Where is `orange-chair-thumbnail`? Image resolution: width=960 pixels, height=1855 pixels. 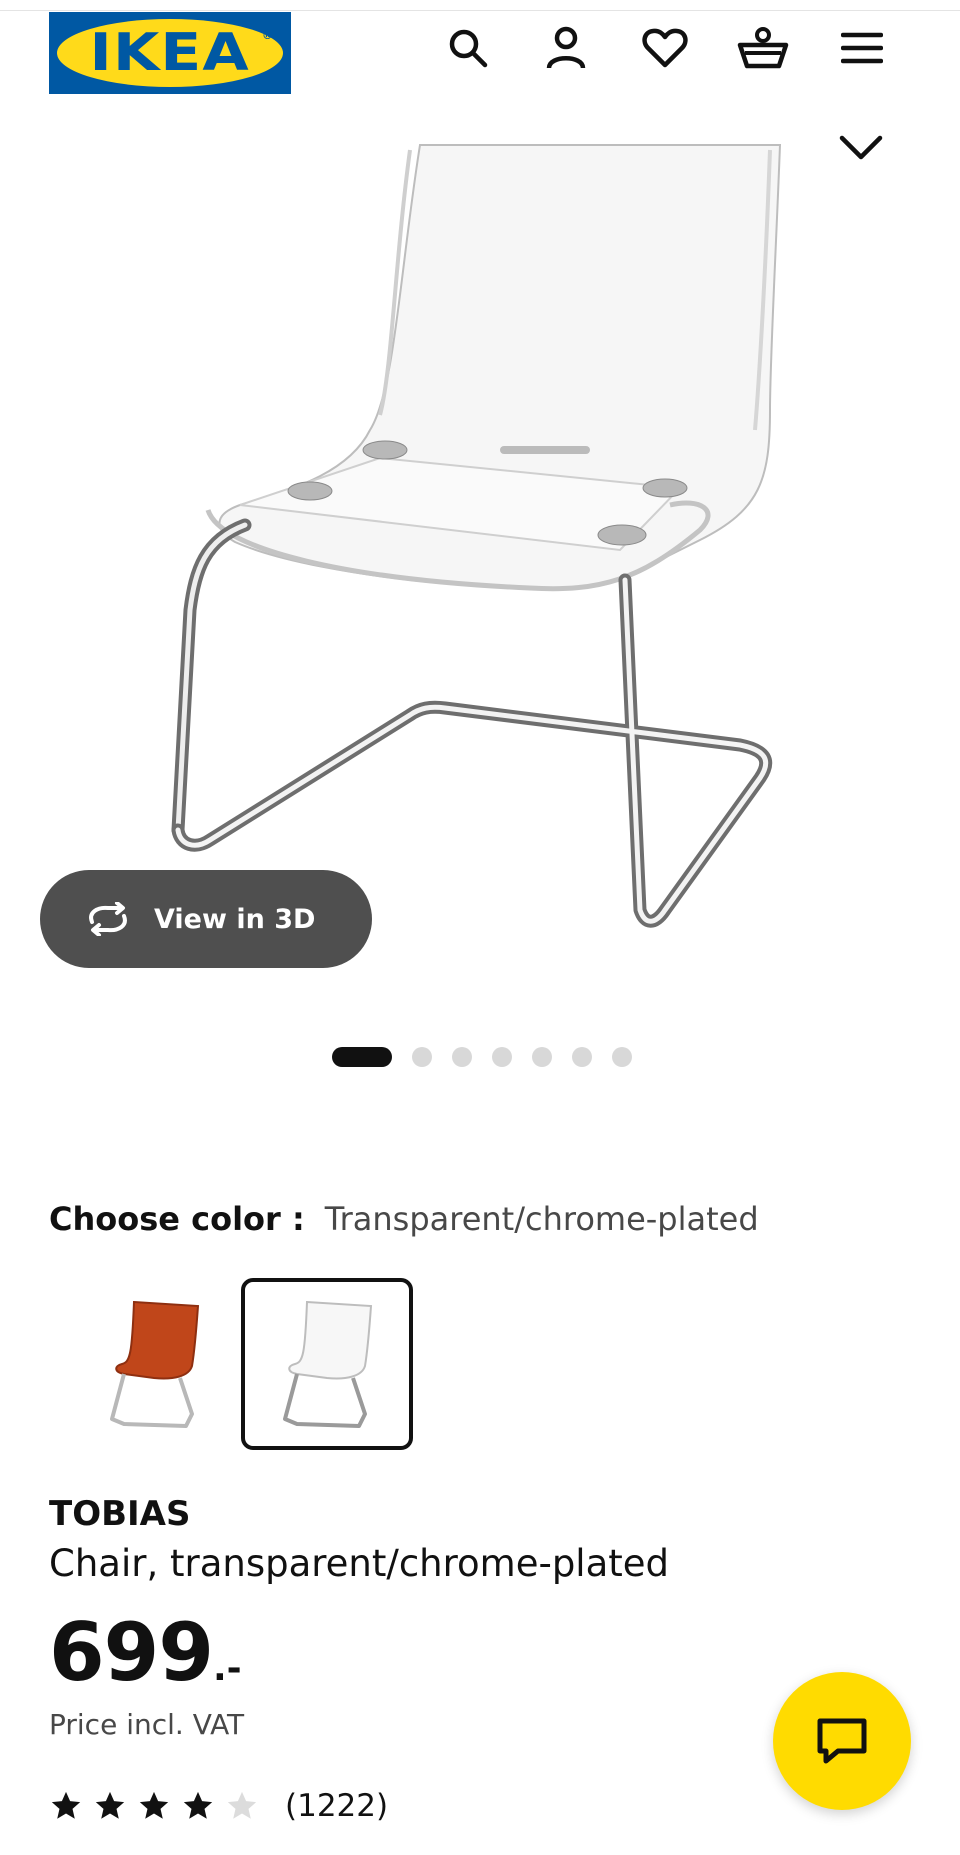
orange-chair-thumbnail is located at coordinates (155, 1364).